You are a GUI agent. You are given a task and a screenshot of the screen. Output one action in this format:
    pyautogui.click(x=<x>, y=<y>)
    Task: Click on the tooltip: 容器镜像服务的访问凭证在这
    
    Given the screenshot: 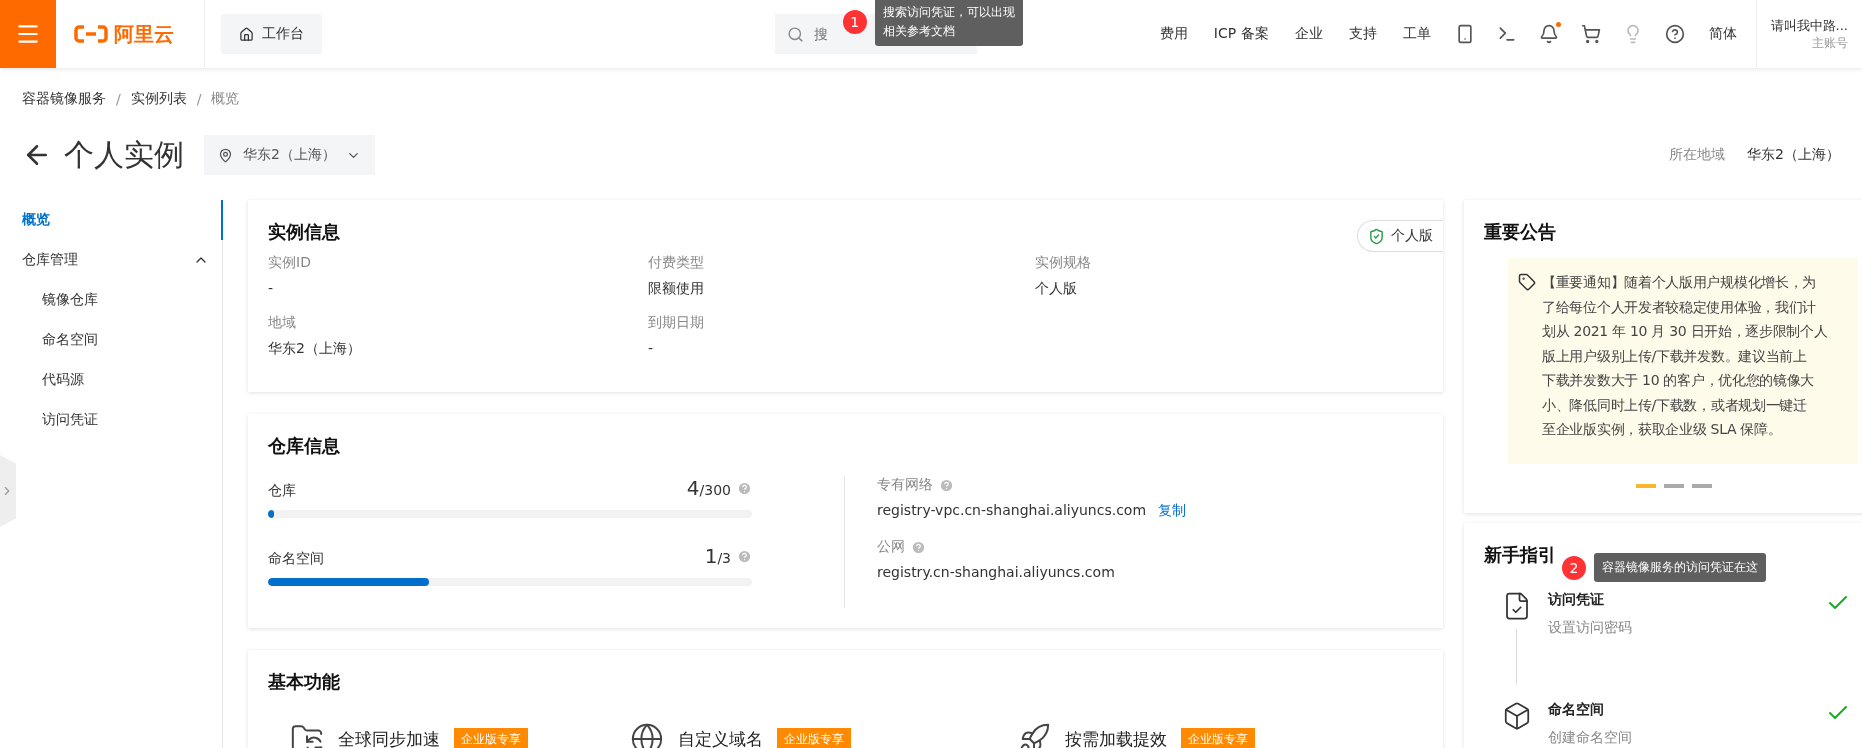 What is the action you would take?
    pyautogui.click(x=1680, y=567)
    